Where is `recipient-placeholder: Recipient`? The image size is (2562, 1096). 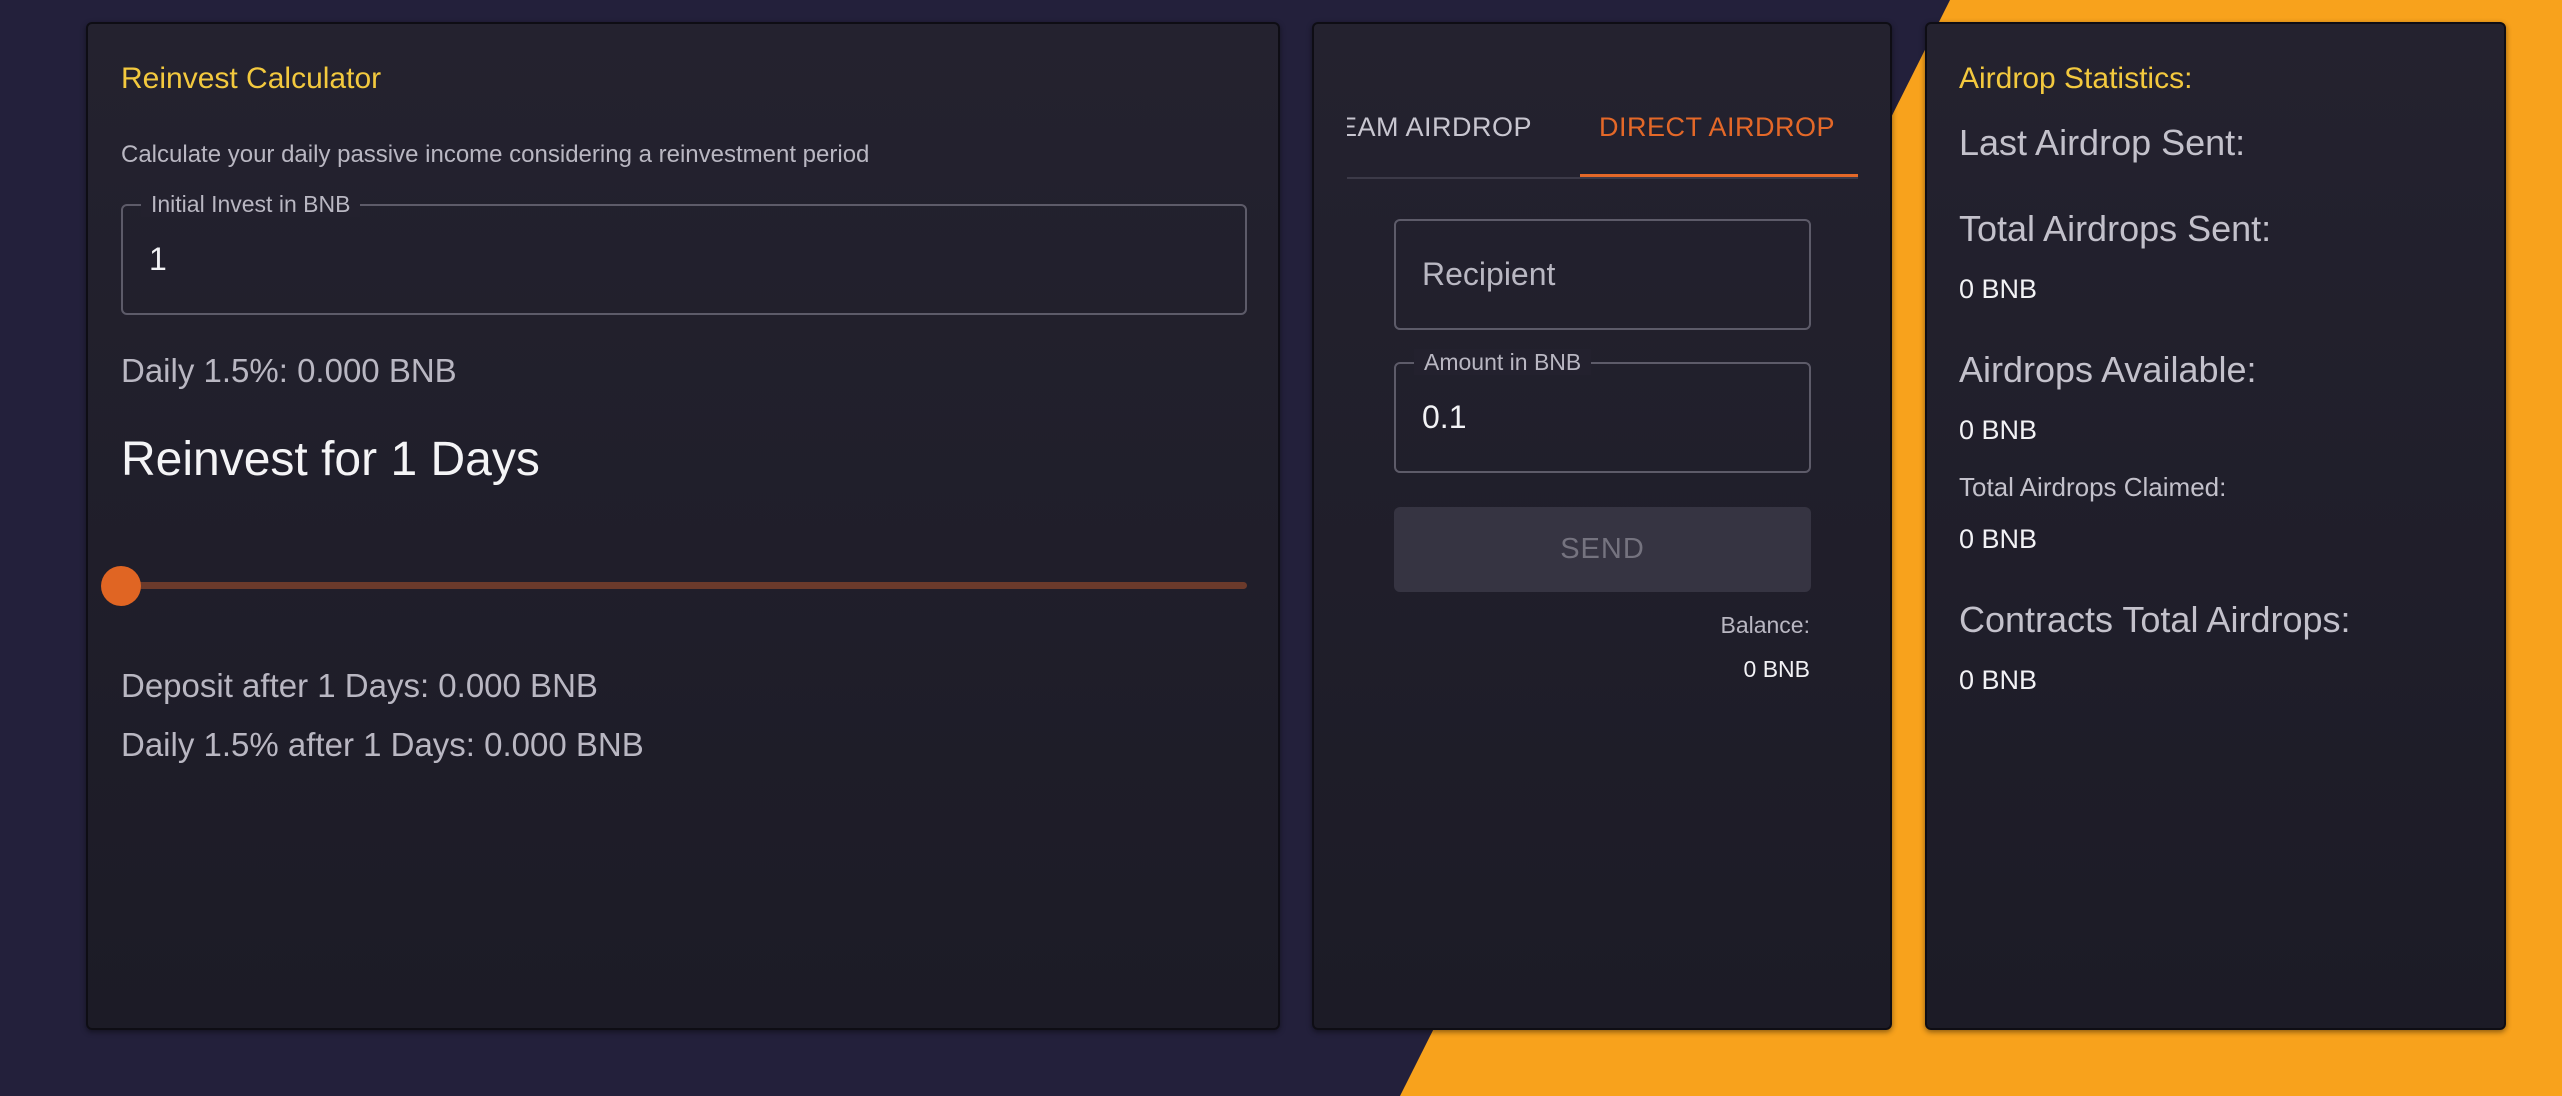 recipient-placeholder: Recipient is located at coordinates (1488, 274).